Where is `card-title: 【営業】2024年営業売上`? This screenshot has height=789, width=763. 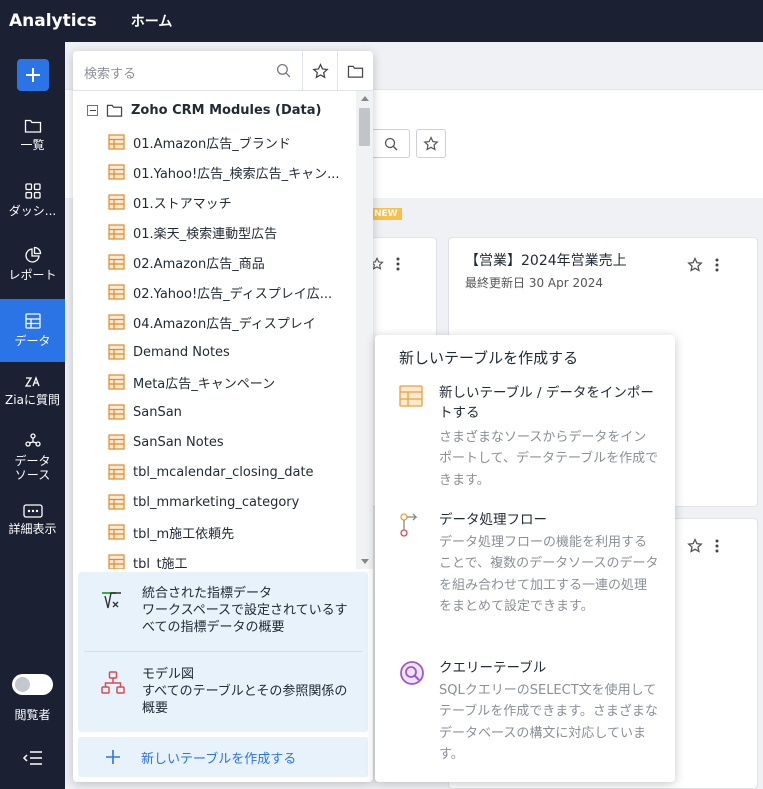 card-title: 【営業】2024年営業売上 is located at coordinates (546, 261).